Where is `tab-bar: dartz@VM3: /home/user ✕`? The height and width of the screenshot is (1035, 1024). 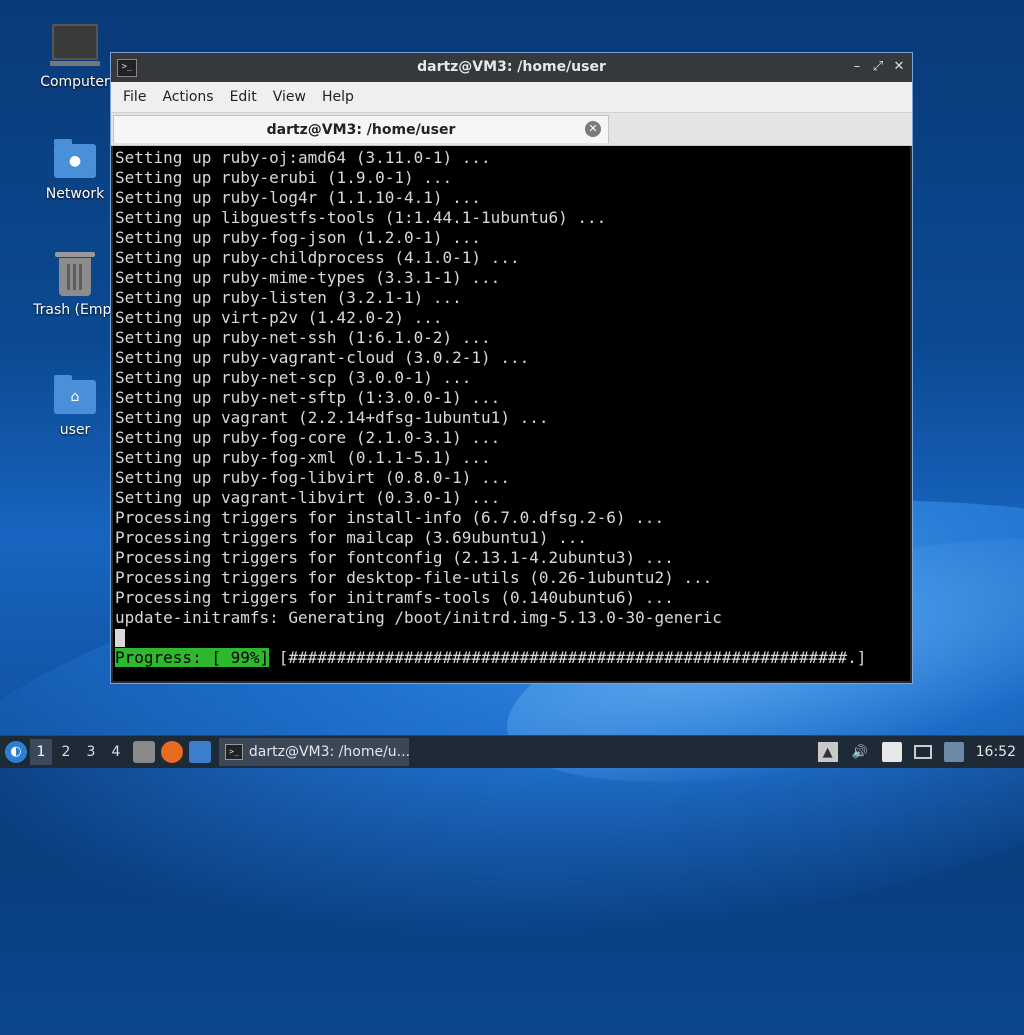 tab-bar: dartz@VM3: /home/user ✕ is located at coordinates (511, 129).